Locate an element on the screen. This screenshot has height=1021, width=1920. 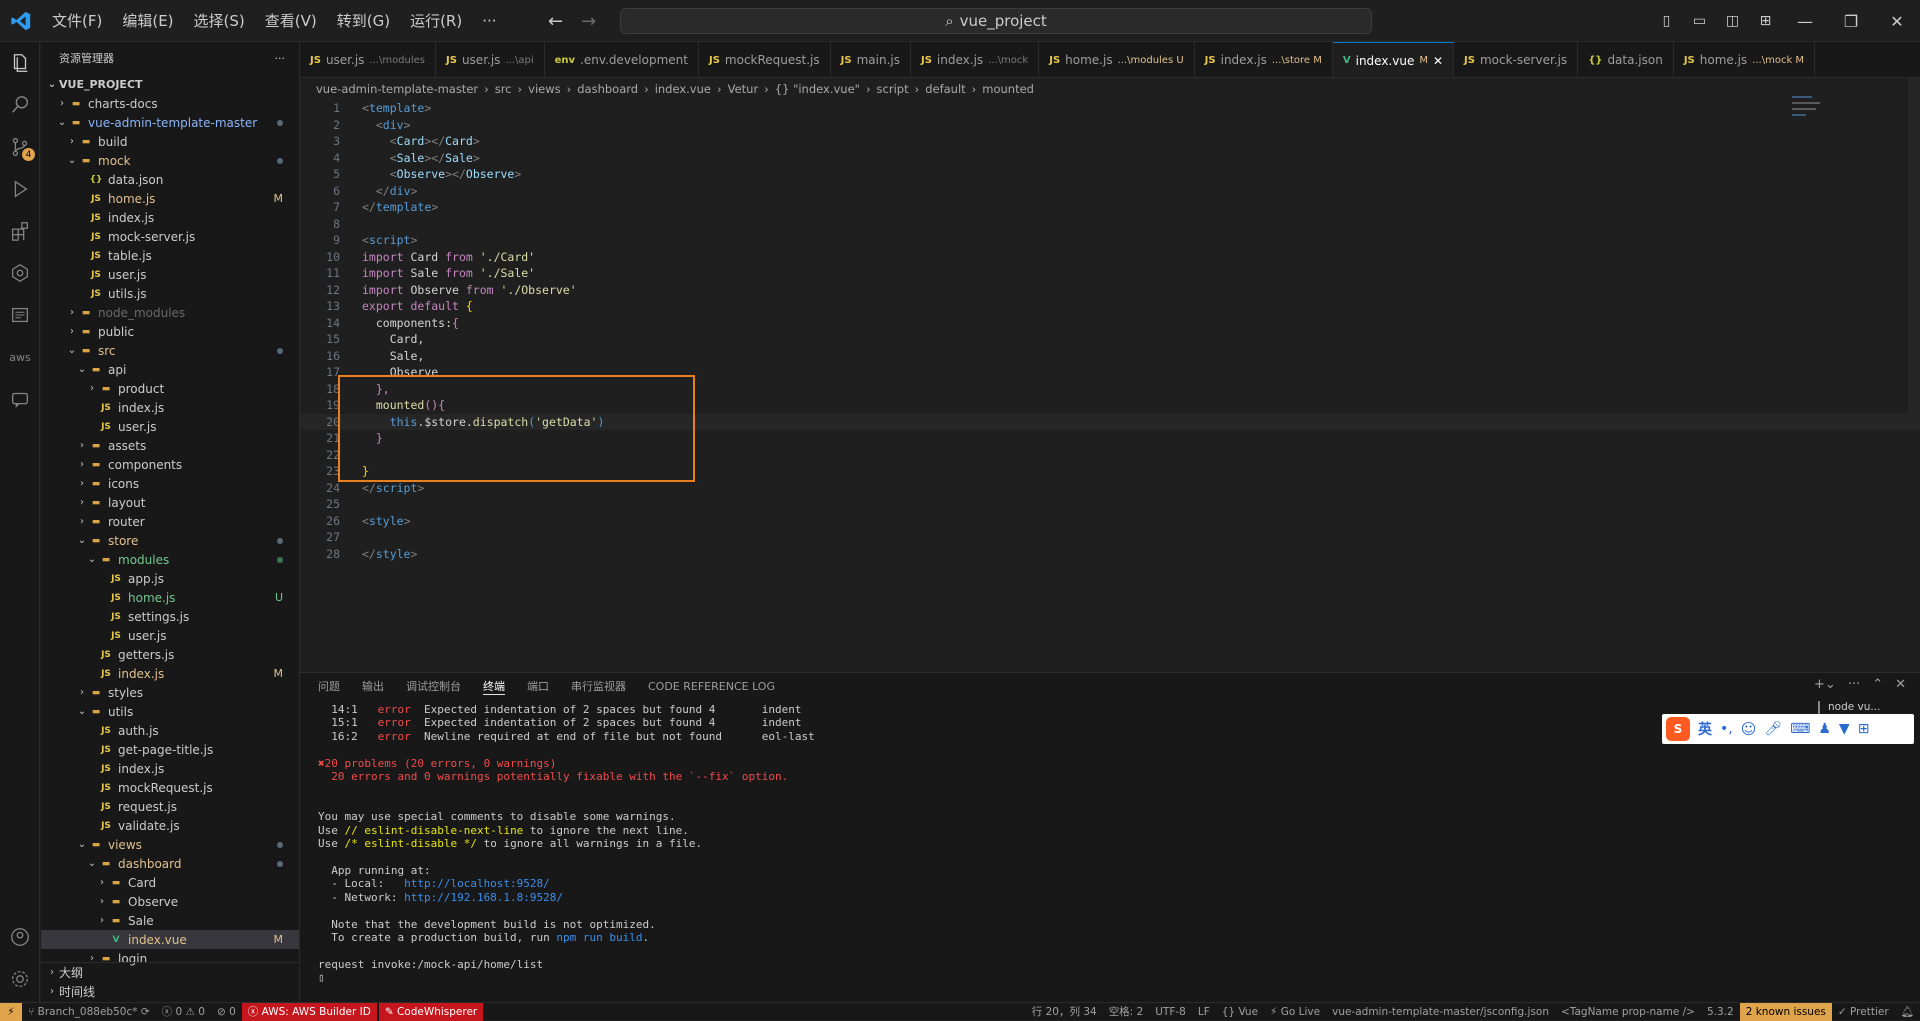
sogou-logo-icon: S is located at coordinates (1678, 729).